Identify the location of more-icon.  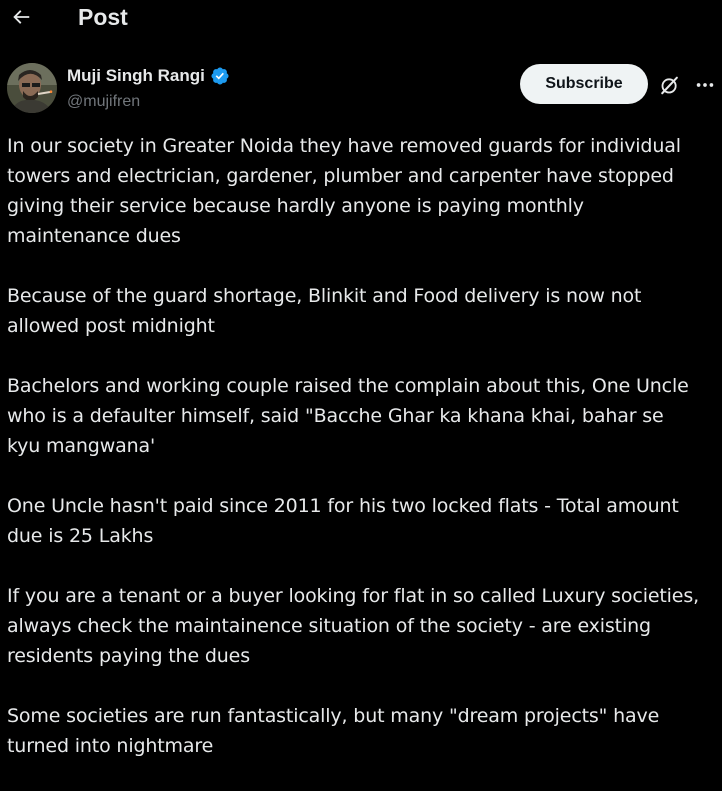
(705, 85).